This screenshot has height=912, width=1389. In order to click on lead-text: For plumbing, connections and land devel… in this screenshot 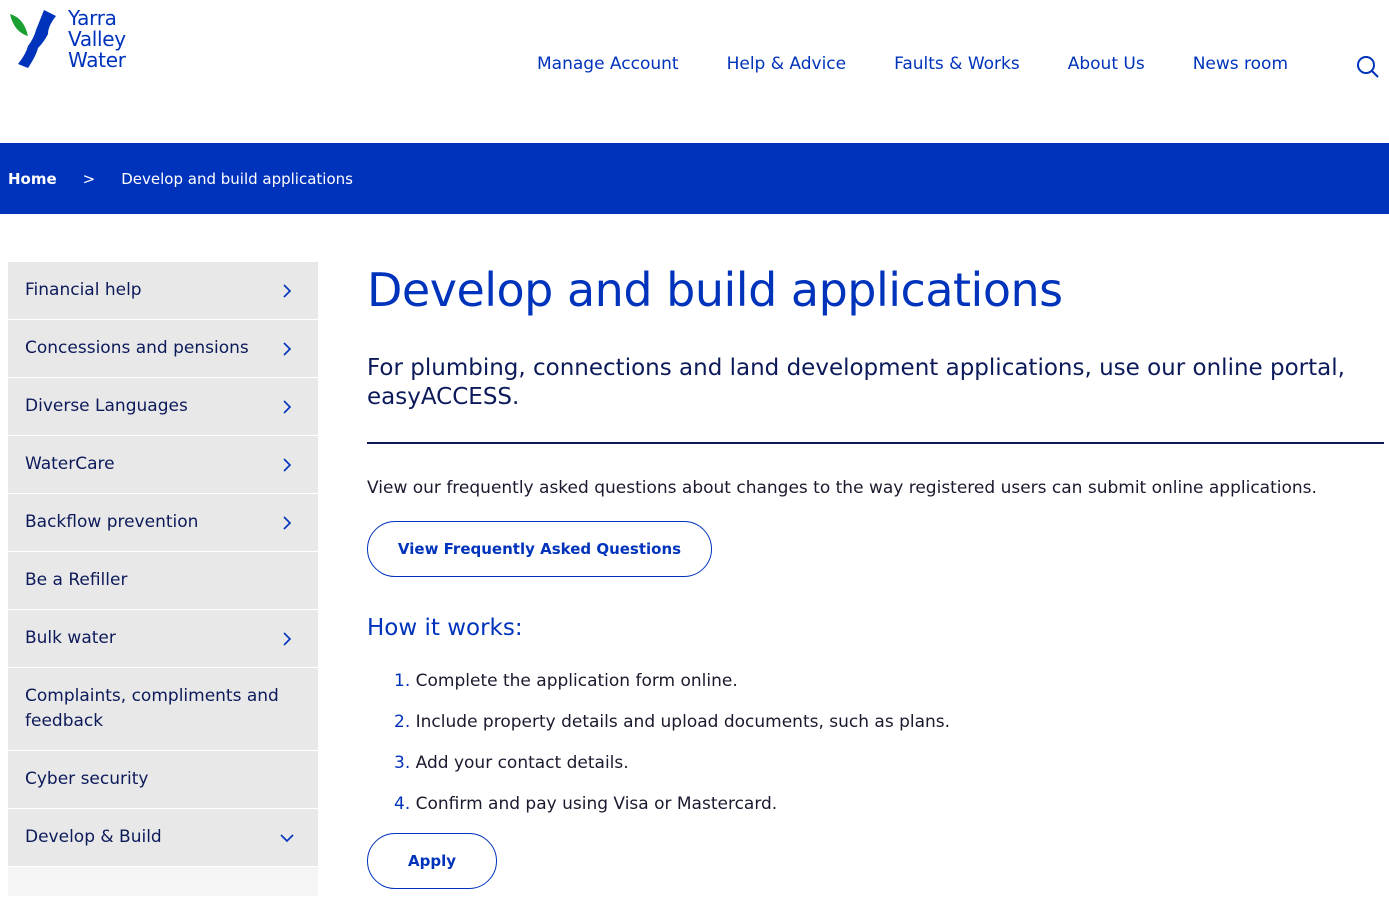, I will do `click(856, 382)`.